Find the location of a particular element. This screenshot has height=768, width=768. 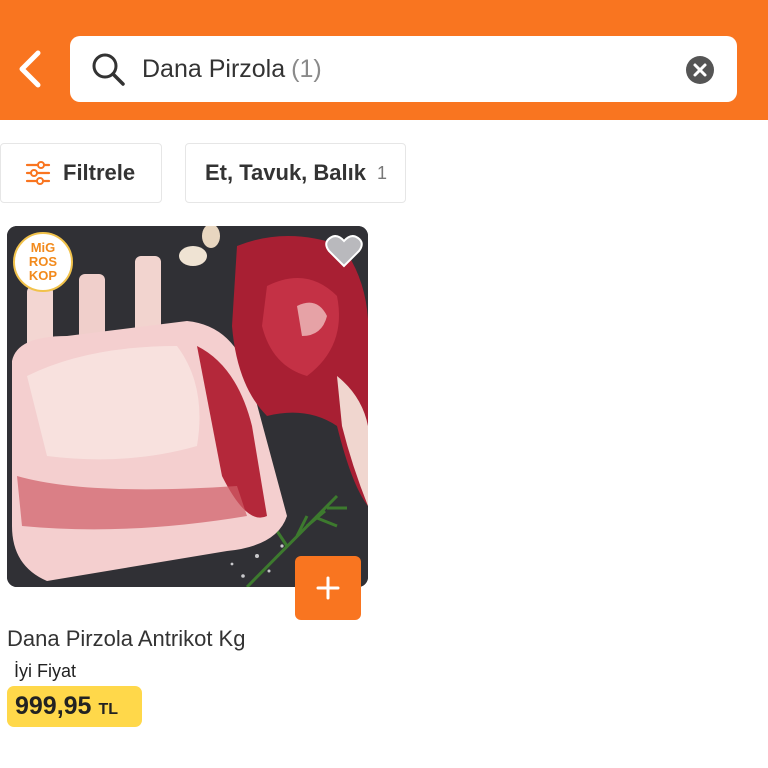

category-chip: Et, Tavuk, Balık 1 is located at coordinates (295, 173).